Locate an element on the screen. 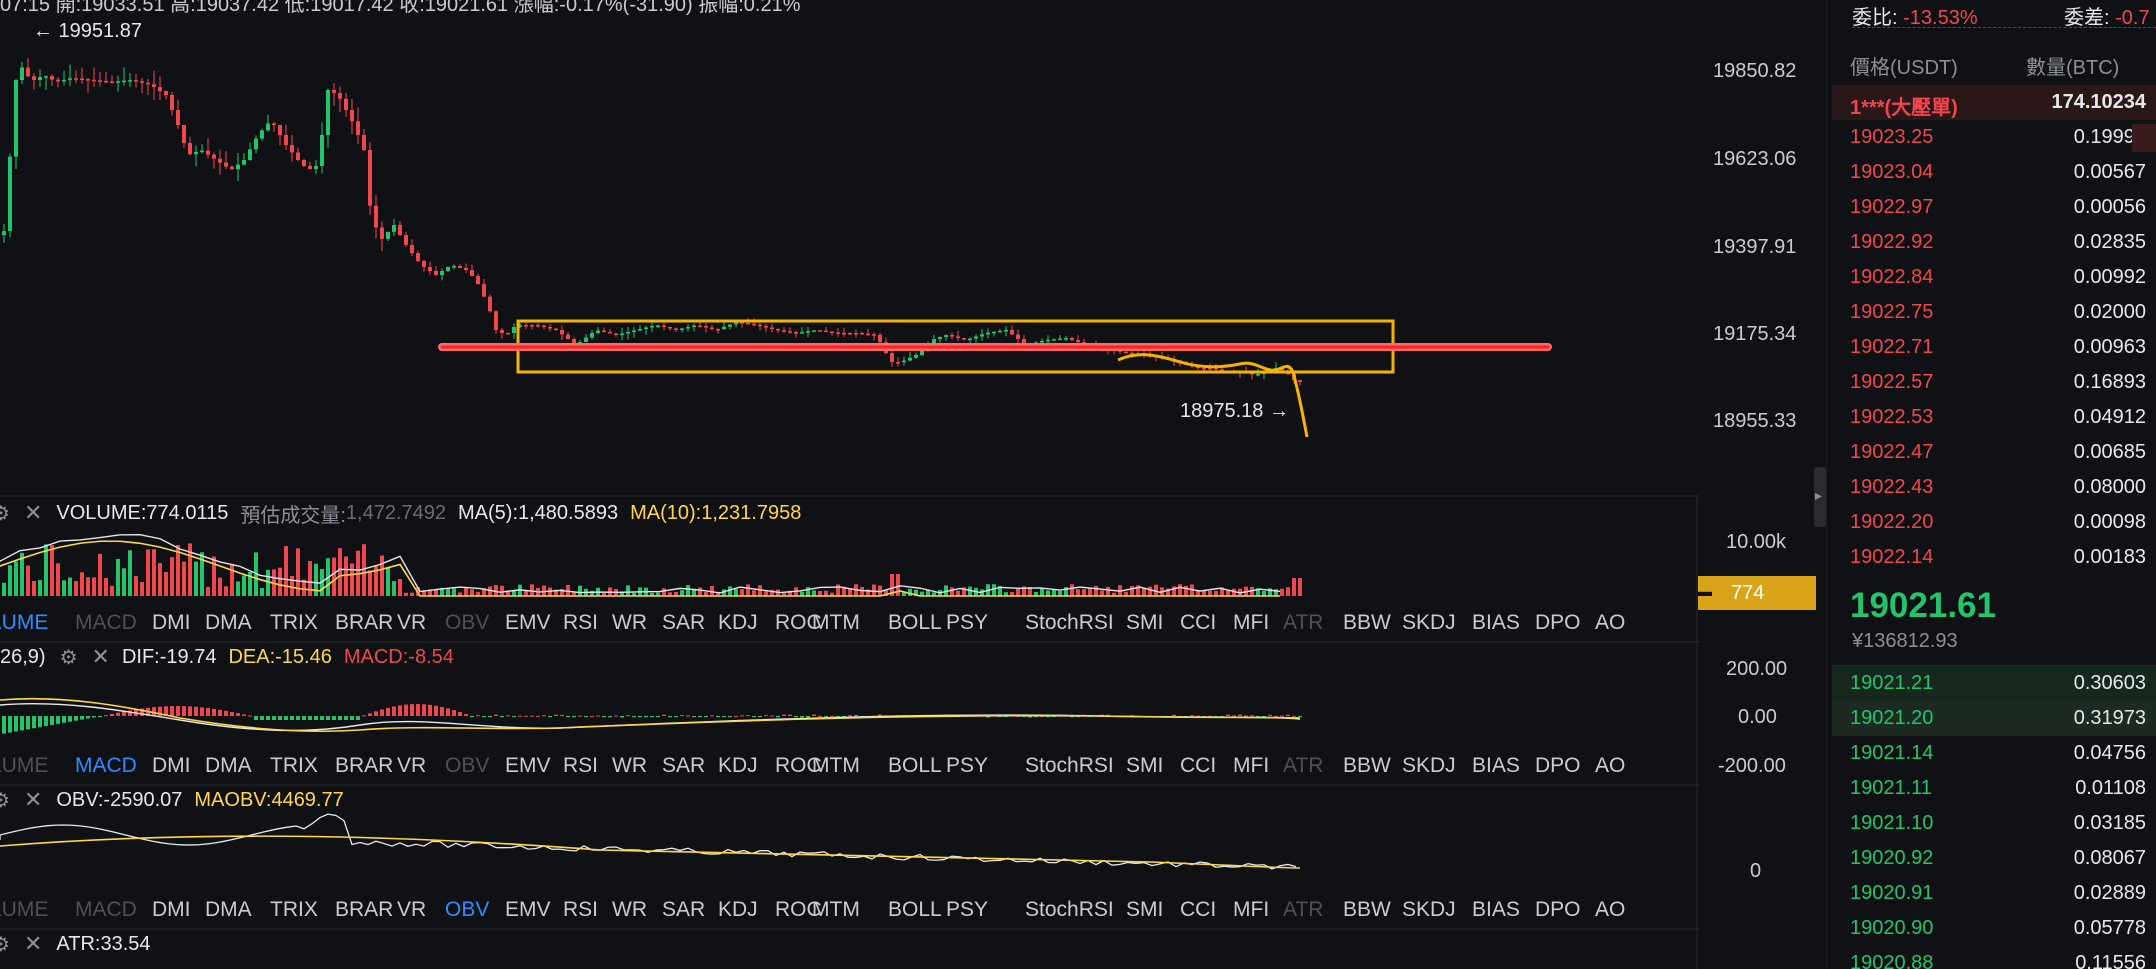 The image size is (2156, 969). bid-row: 19020.91 0.02889 is located at coordinates (1994, 893).